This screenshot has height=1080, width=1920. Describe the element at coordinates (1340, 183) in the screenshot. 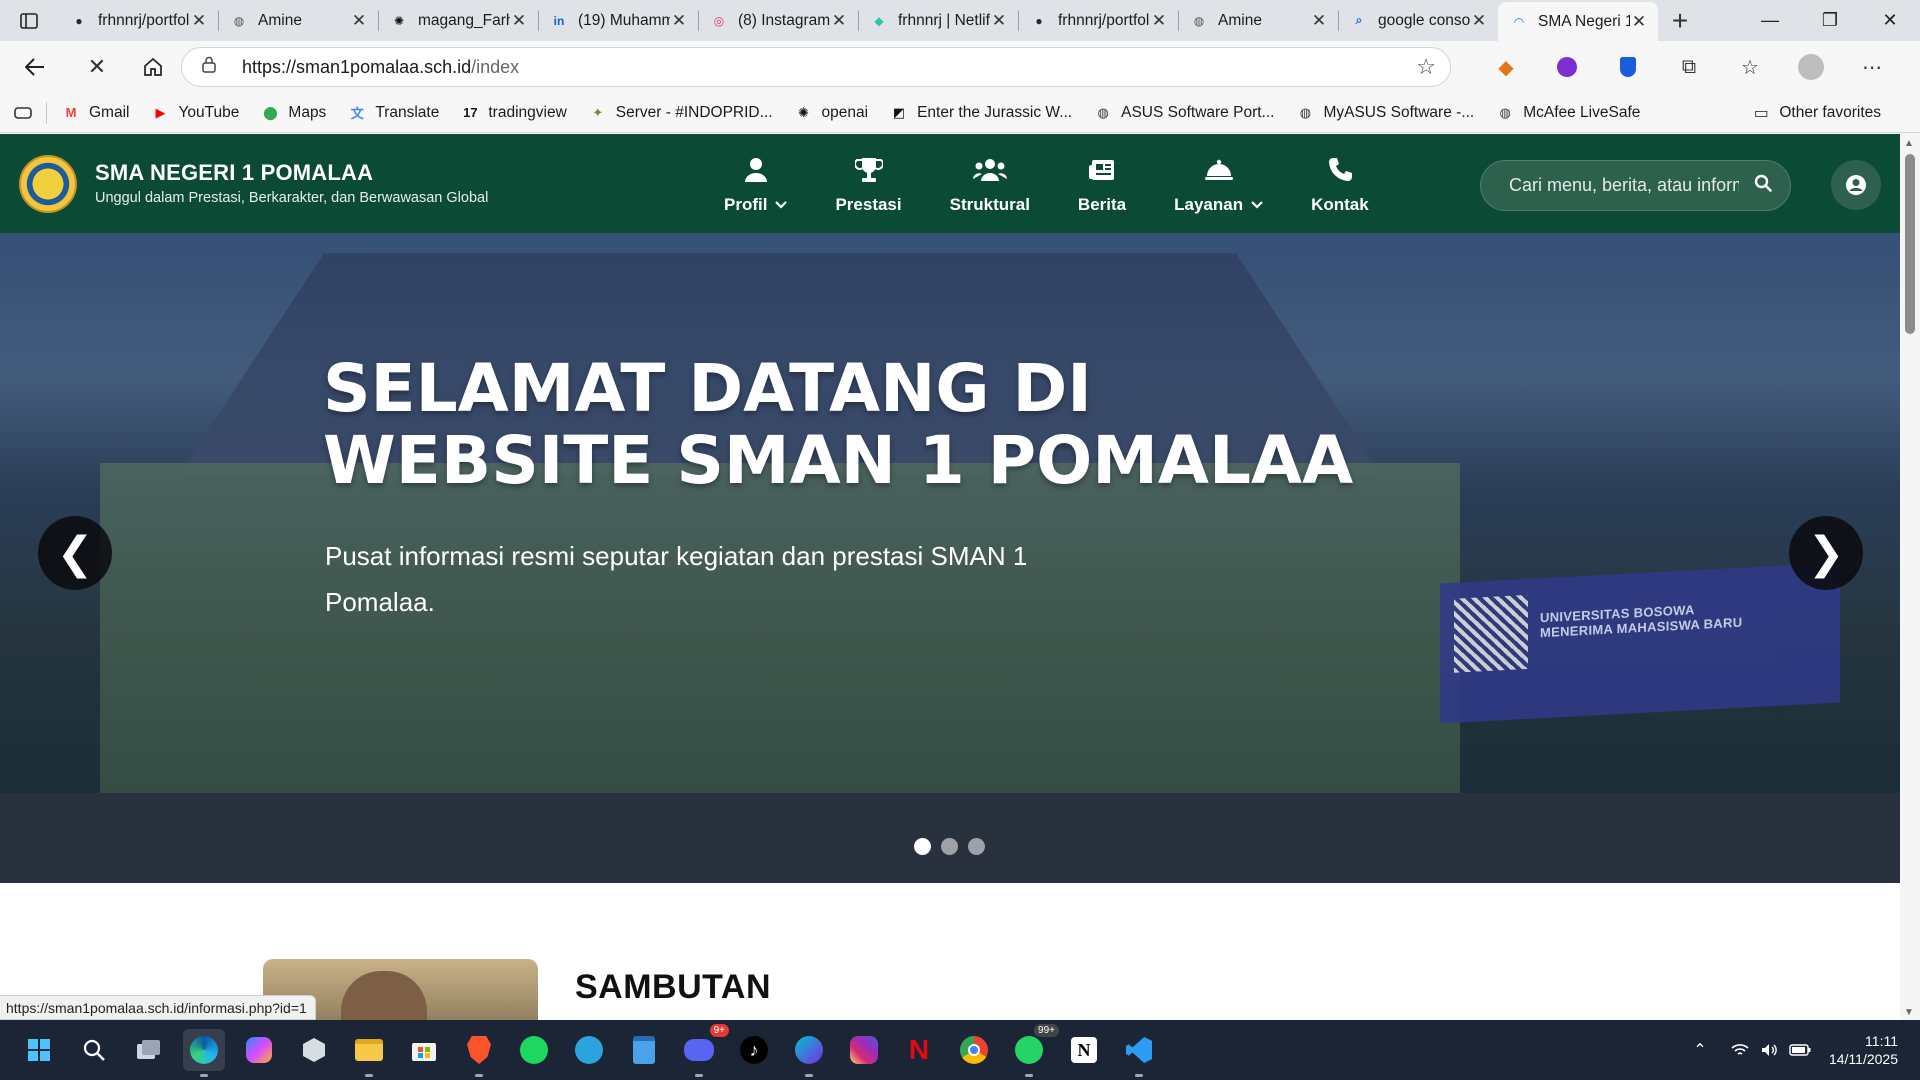

I see `menu-item-kontak: Kontak` at that location.